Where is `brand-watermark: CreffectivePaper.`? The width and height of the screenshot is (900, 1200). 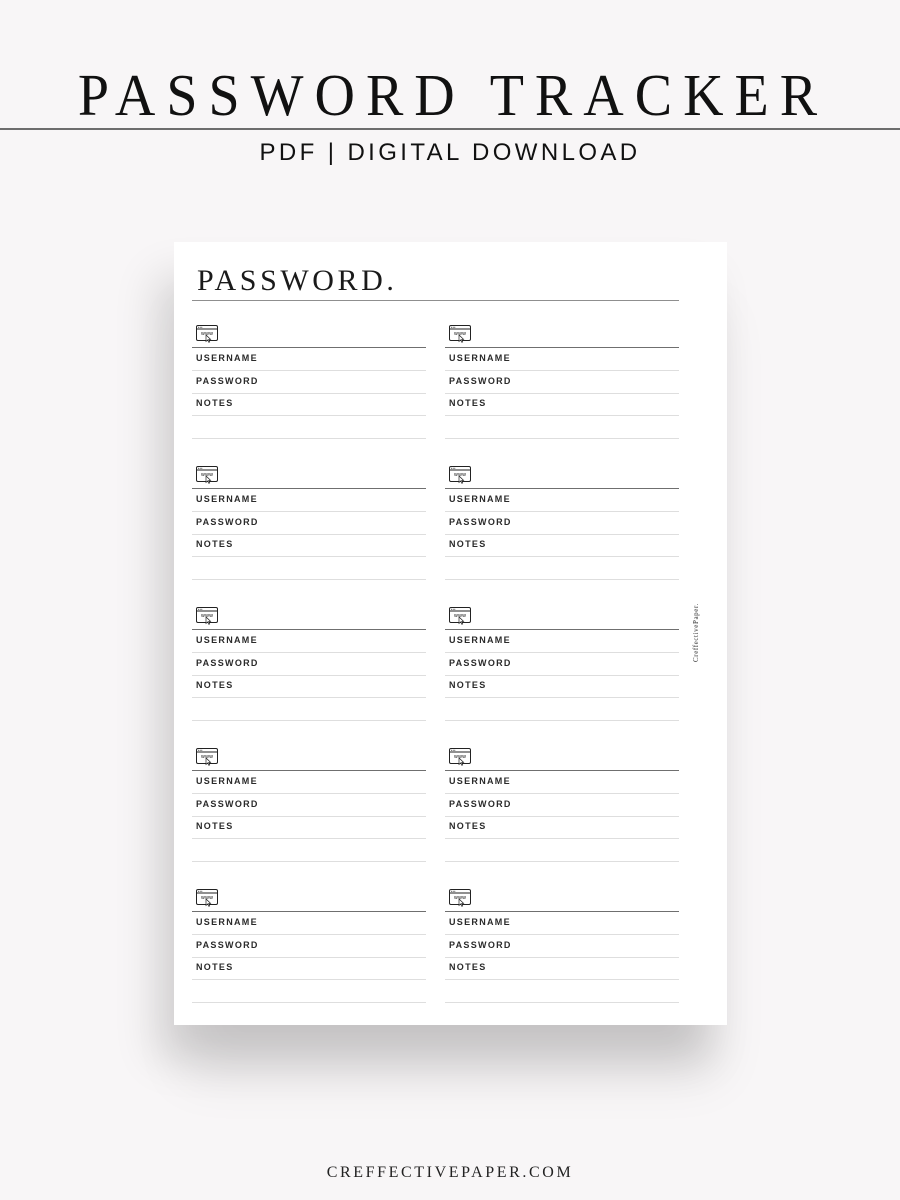
brand-watermark: CreffectivePaper. is located at coordinates (696, 632).